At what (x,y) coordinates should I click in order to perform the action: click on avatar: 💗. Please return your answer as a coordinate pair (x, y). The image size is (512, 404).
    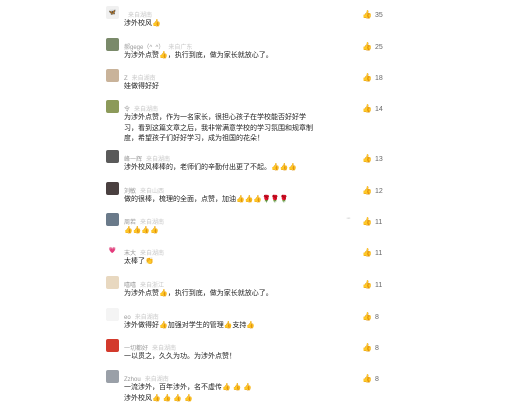
    Looking at the image, I should click on (112, 250).